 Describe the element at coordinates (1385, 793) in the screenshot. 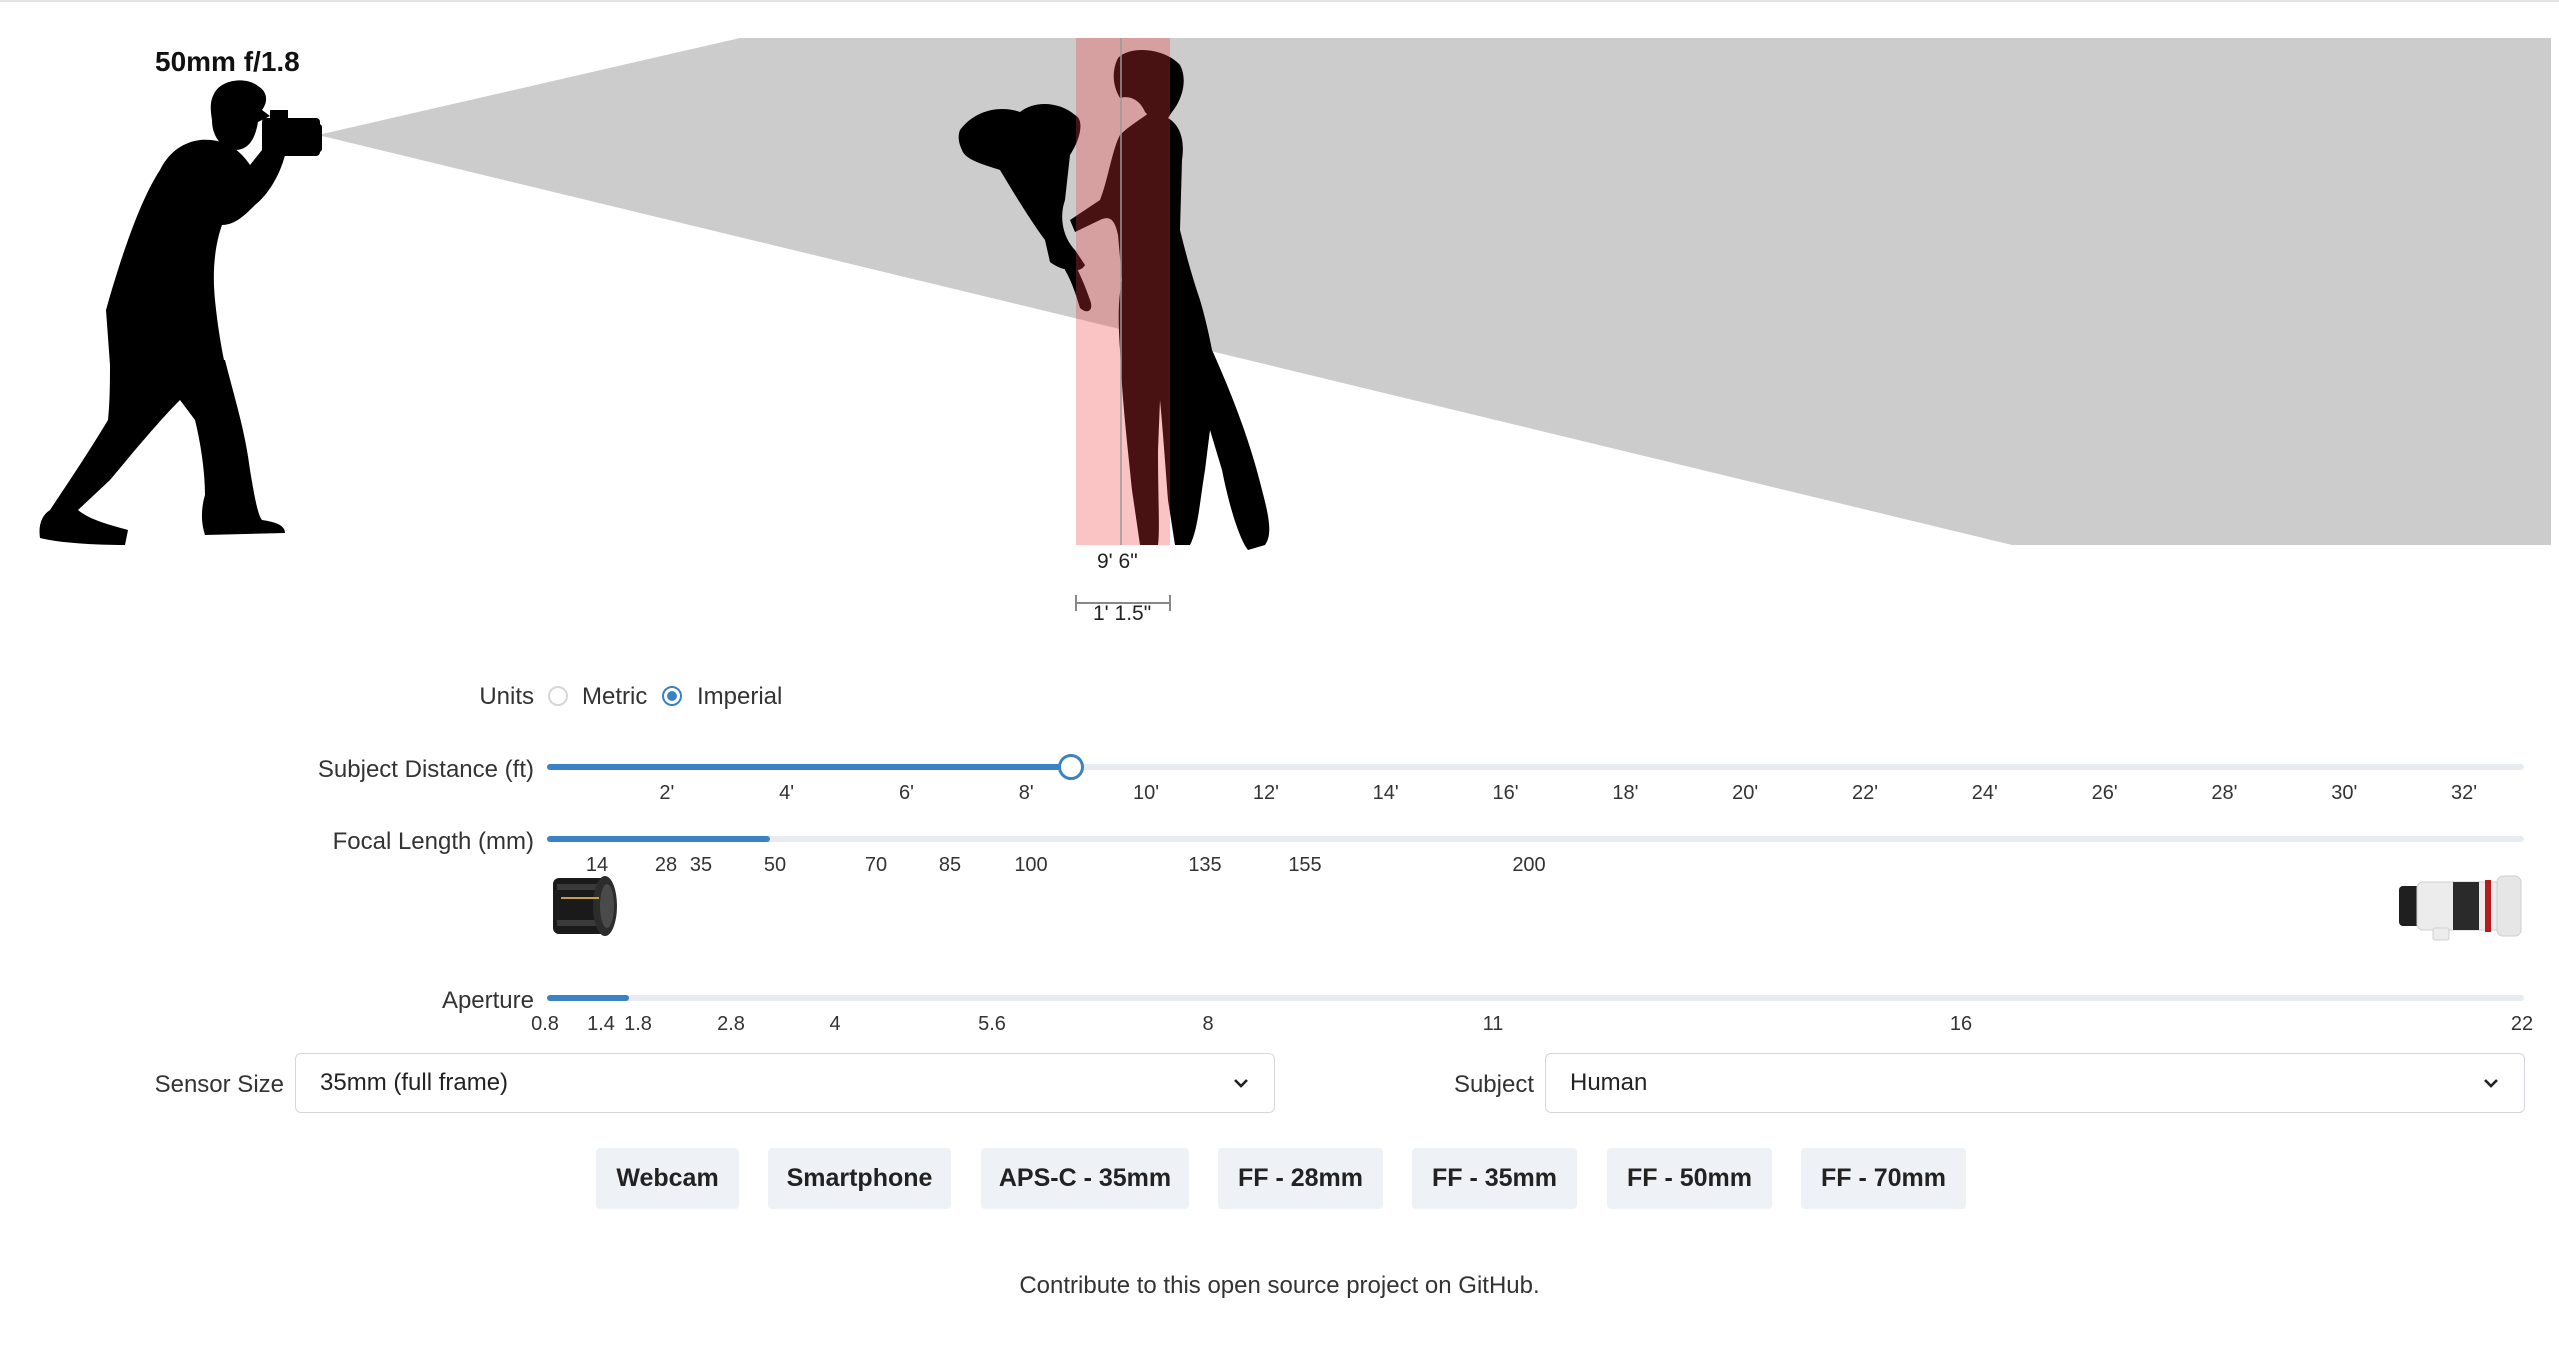

I see `subject-distance-tick: 14'` at that location.